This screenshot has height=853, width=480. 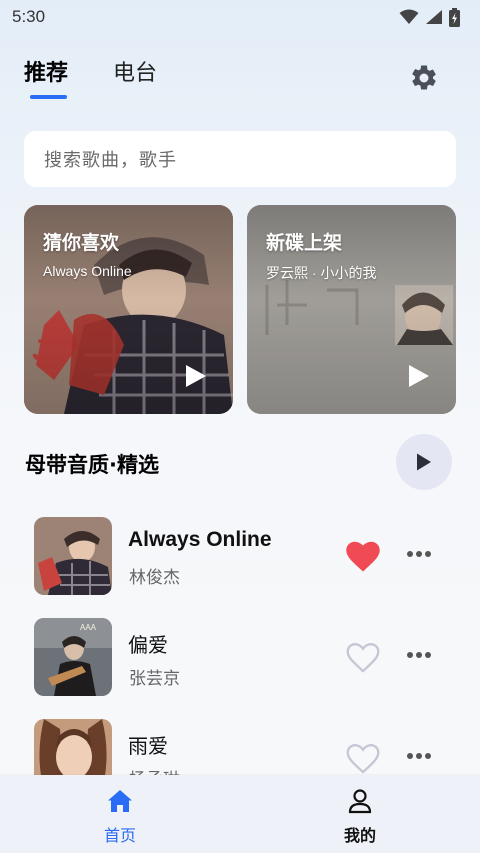 I want to click on nav-item-mine: 我的, so click(x=360, y=814).